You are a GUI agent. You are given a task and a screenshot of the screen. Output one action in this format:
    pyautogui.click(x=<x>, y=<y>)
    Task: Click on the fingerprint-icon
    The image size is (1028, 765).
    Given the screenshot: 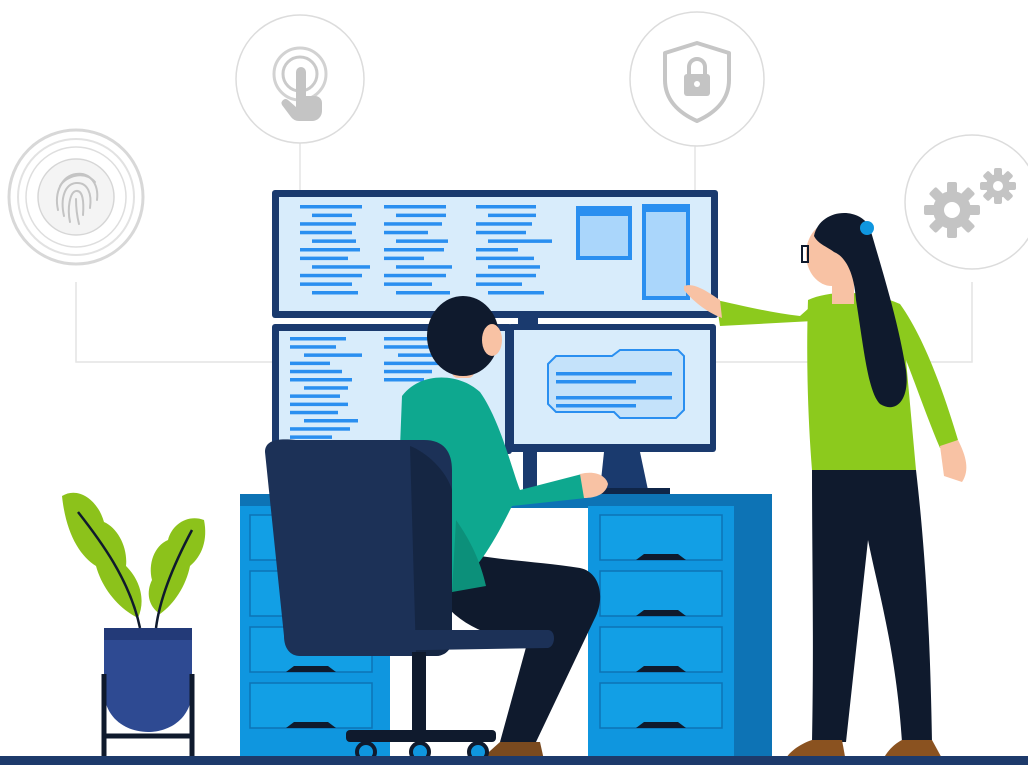 What is the action you would take?
    pyautogui.click(x=76, y=197)
    